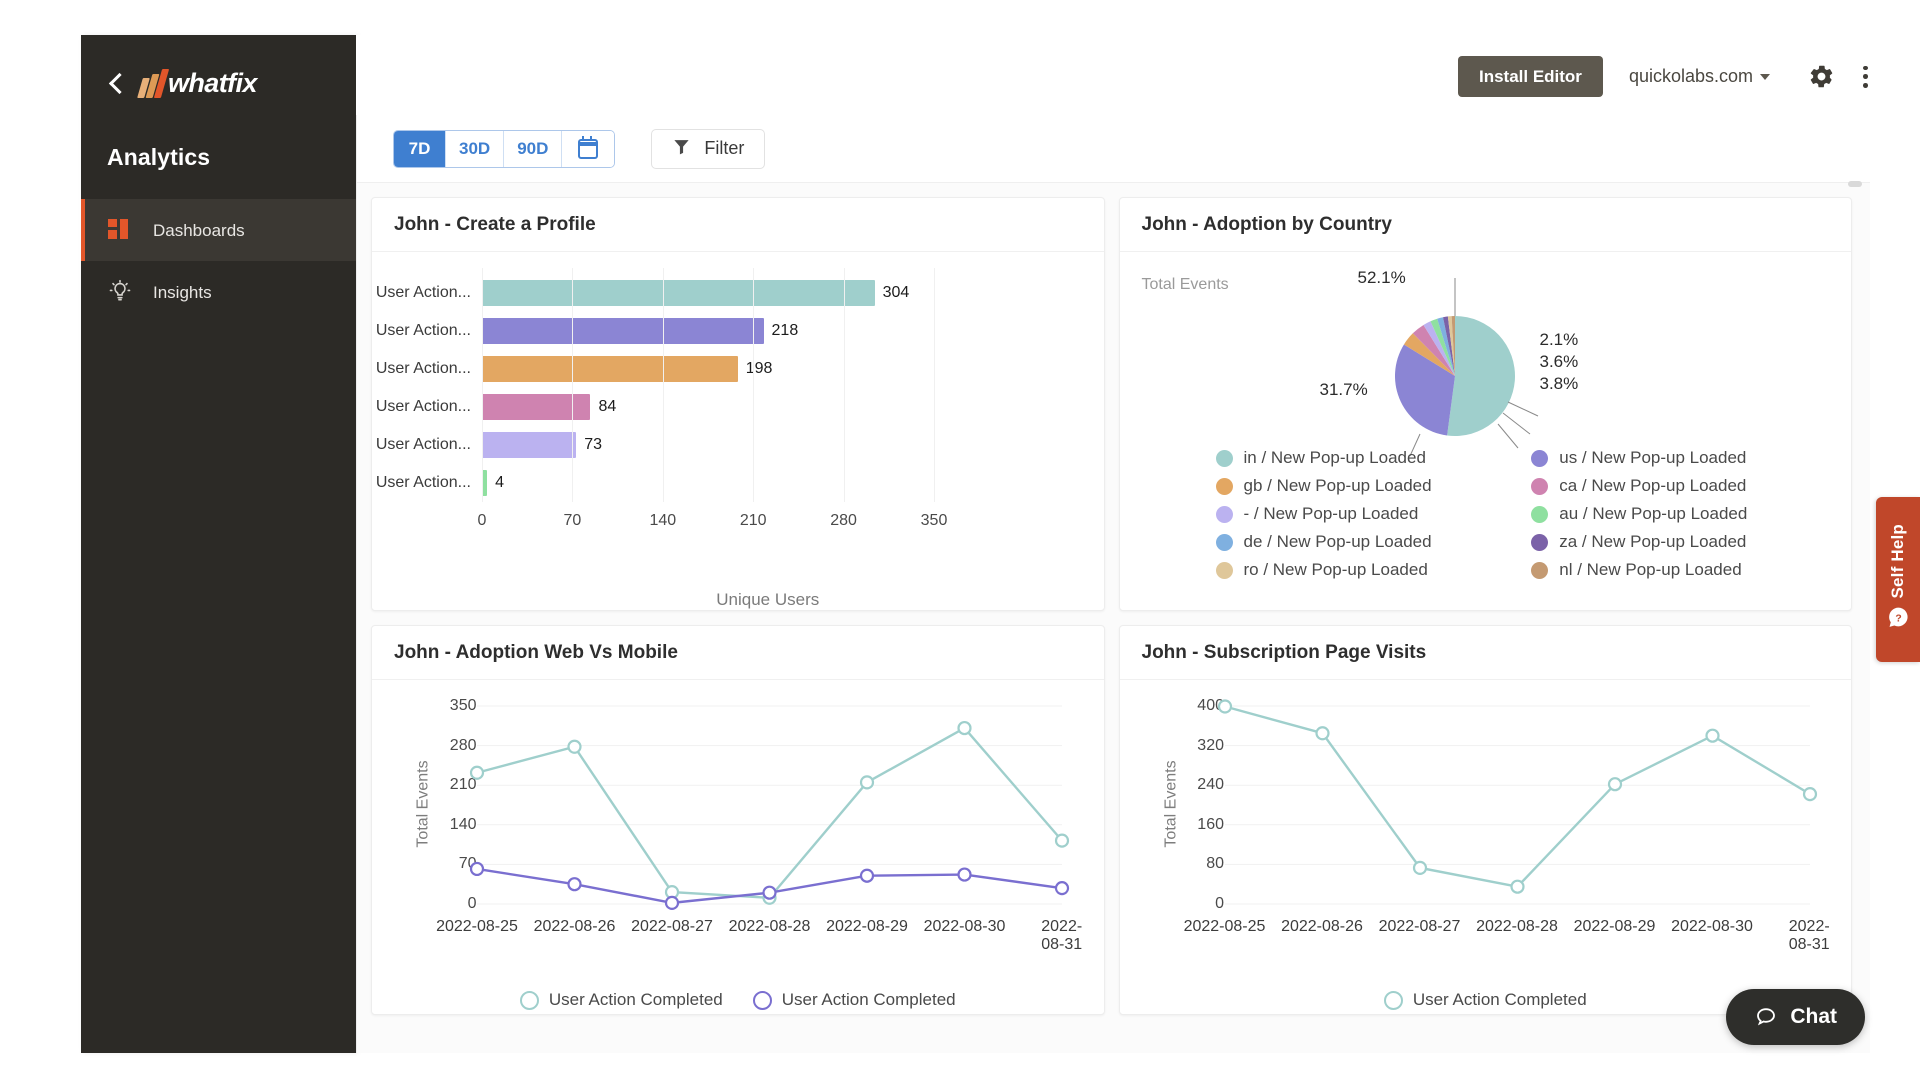 This screenshot has height=1080, width=1920. What do you see at coordinates (896, 292) in the screenshot?
I see `bar-value-label: 304` at bounding box center [896, 292].